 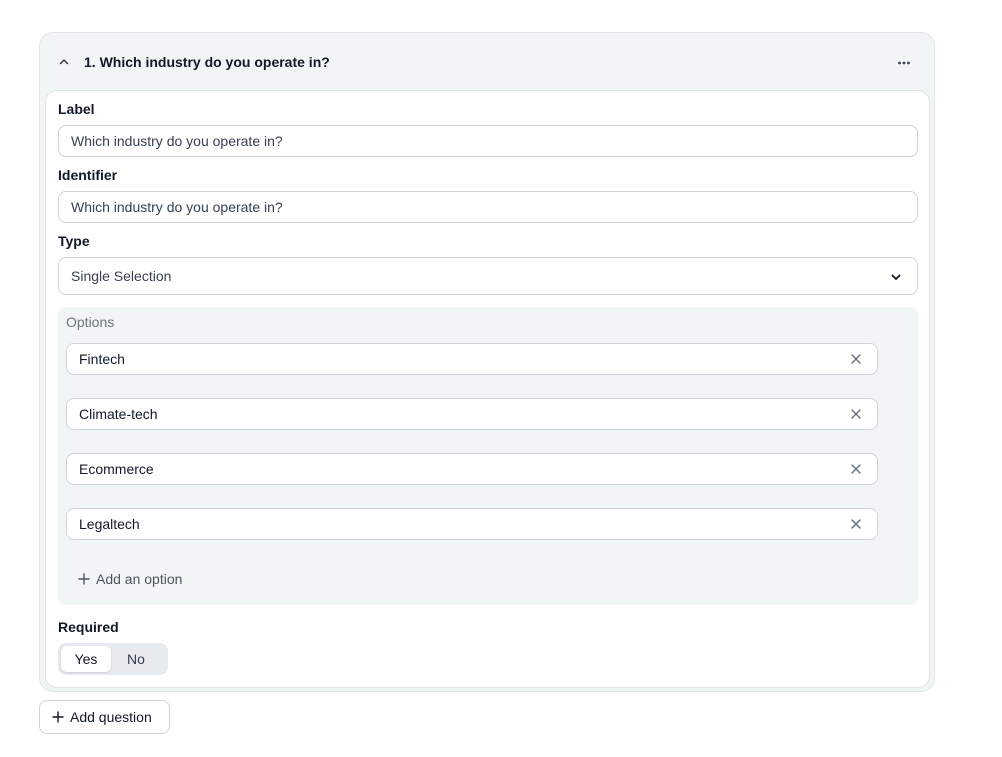 I want to click on chevron-down-icon, so click(x=896, y=277).